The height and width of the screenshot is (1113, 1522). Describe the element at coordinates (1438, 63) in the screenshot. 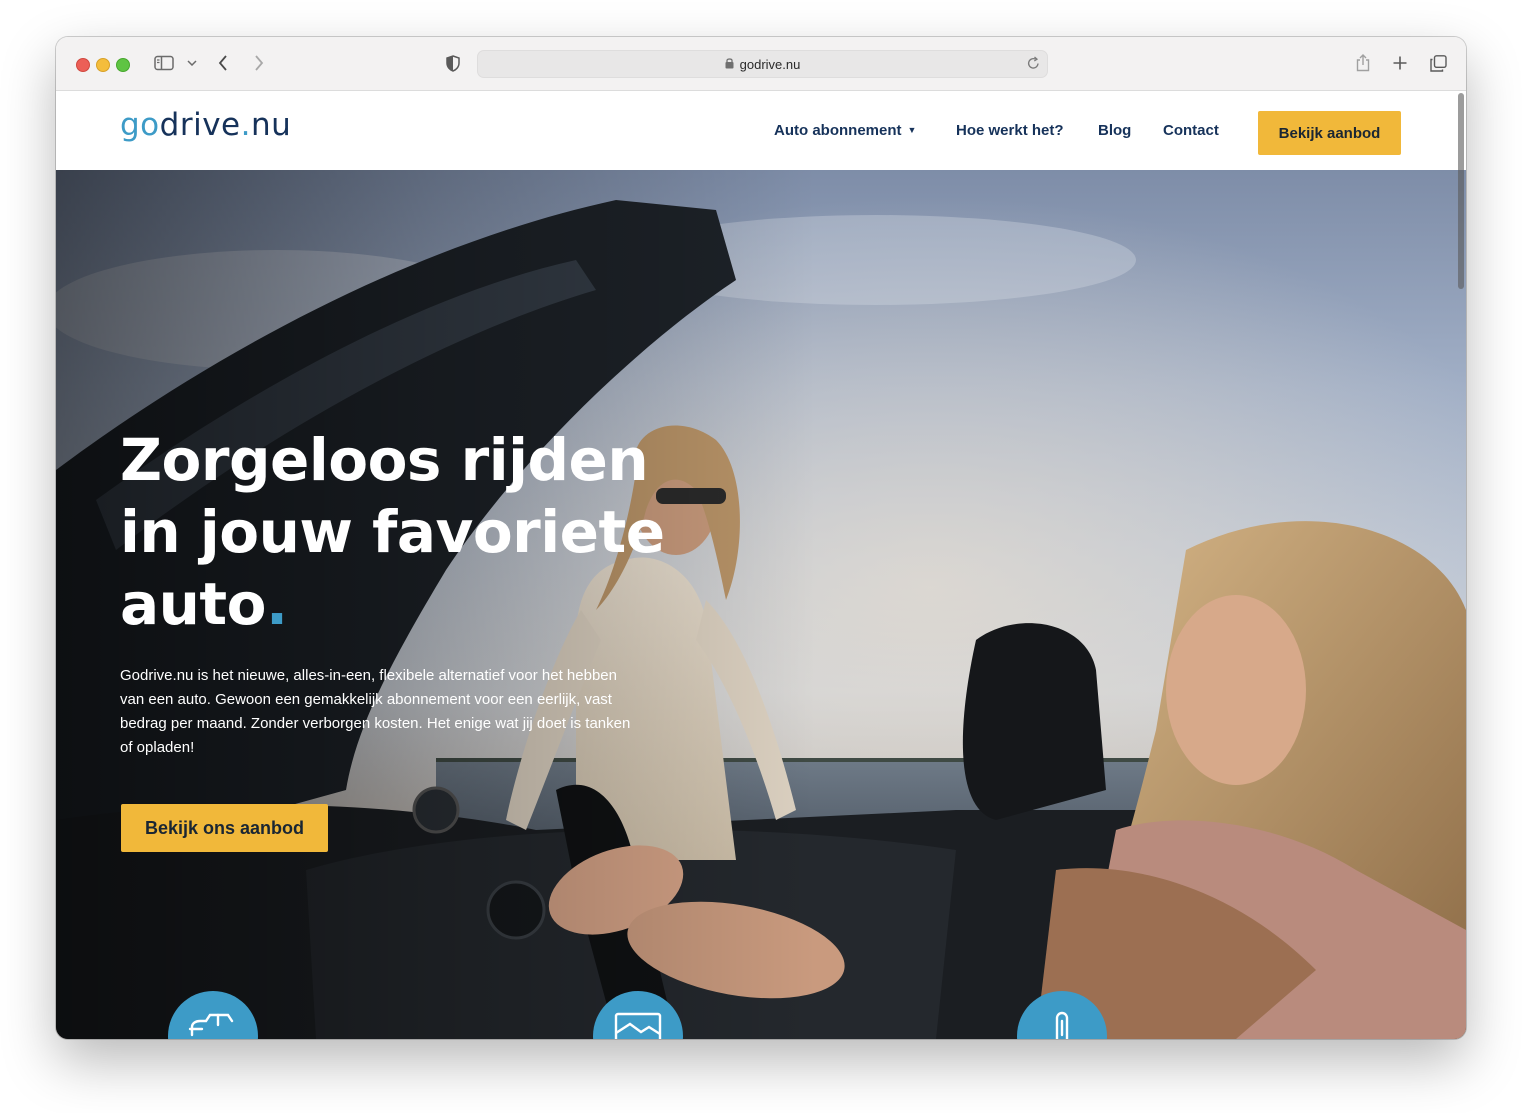

I see `tabs-icon` at that location.